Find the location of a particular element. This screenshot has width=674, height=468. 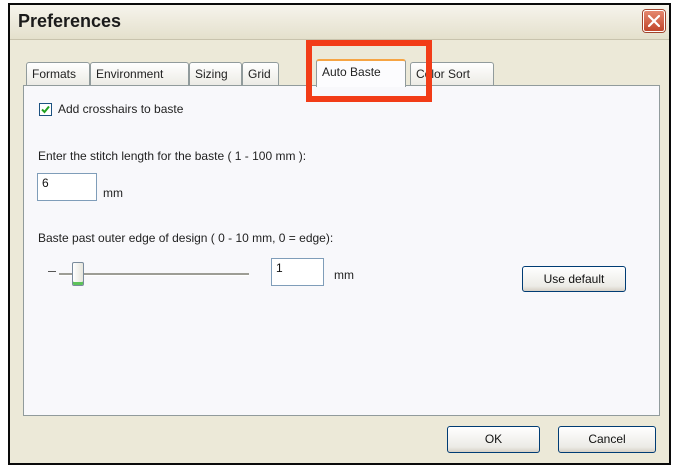

close-icon is located at coordinates (654, 21).